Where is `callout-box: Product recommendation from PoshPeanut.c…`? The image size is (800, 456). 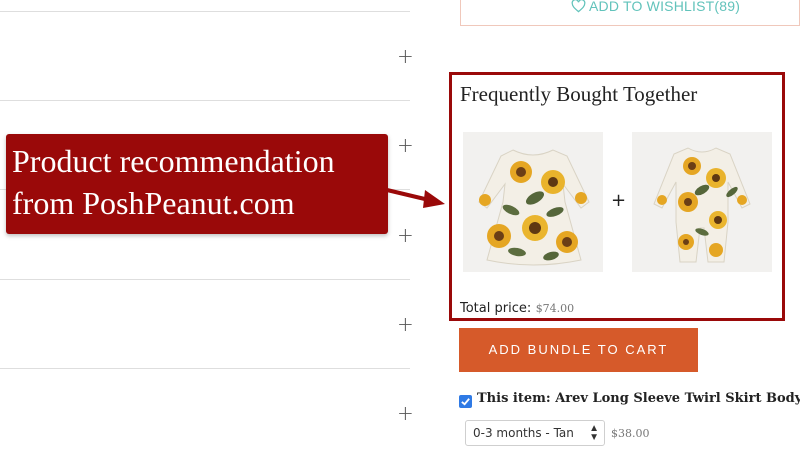
callout-box: Product recommendation from PoshPeanut.c… is located at coordinates (197, 184).